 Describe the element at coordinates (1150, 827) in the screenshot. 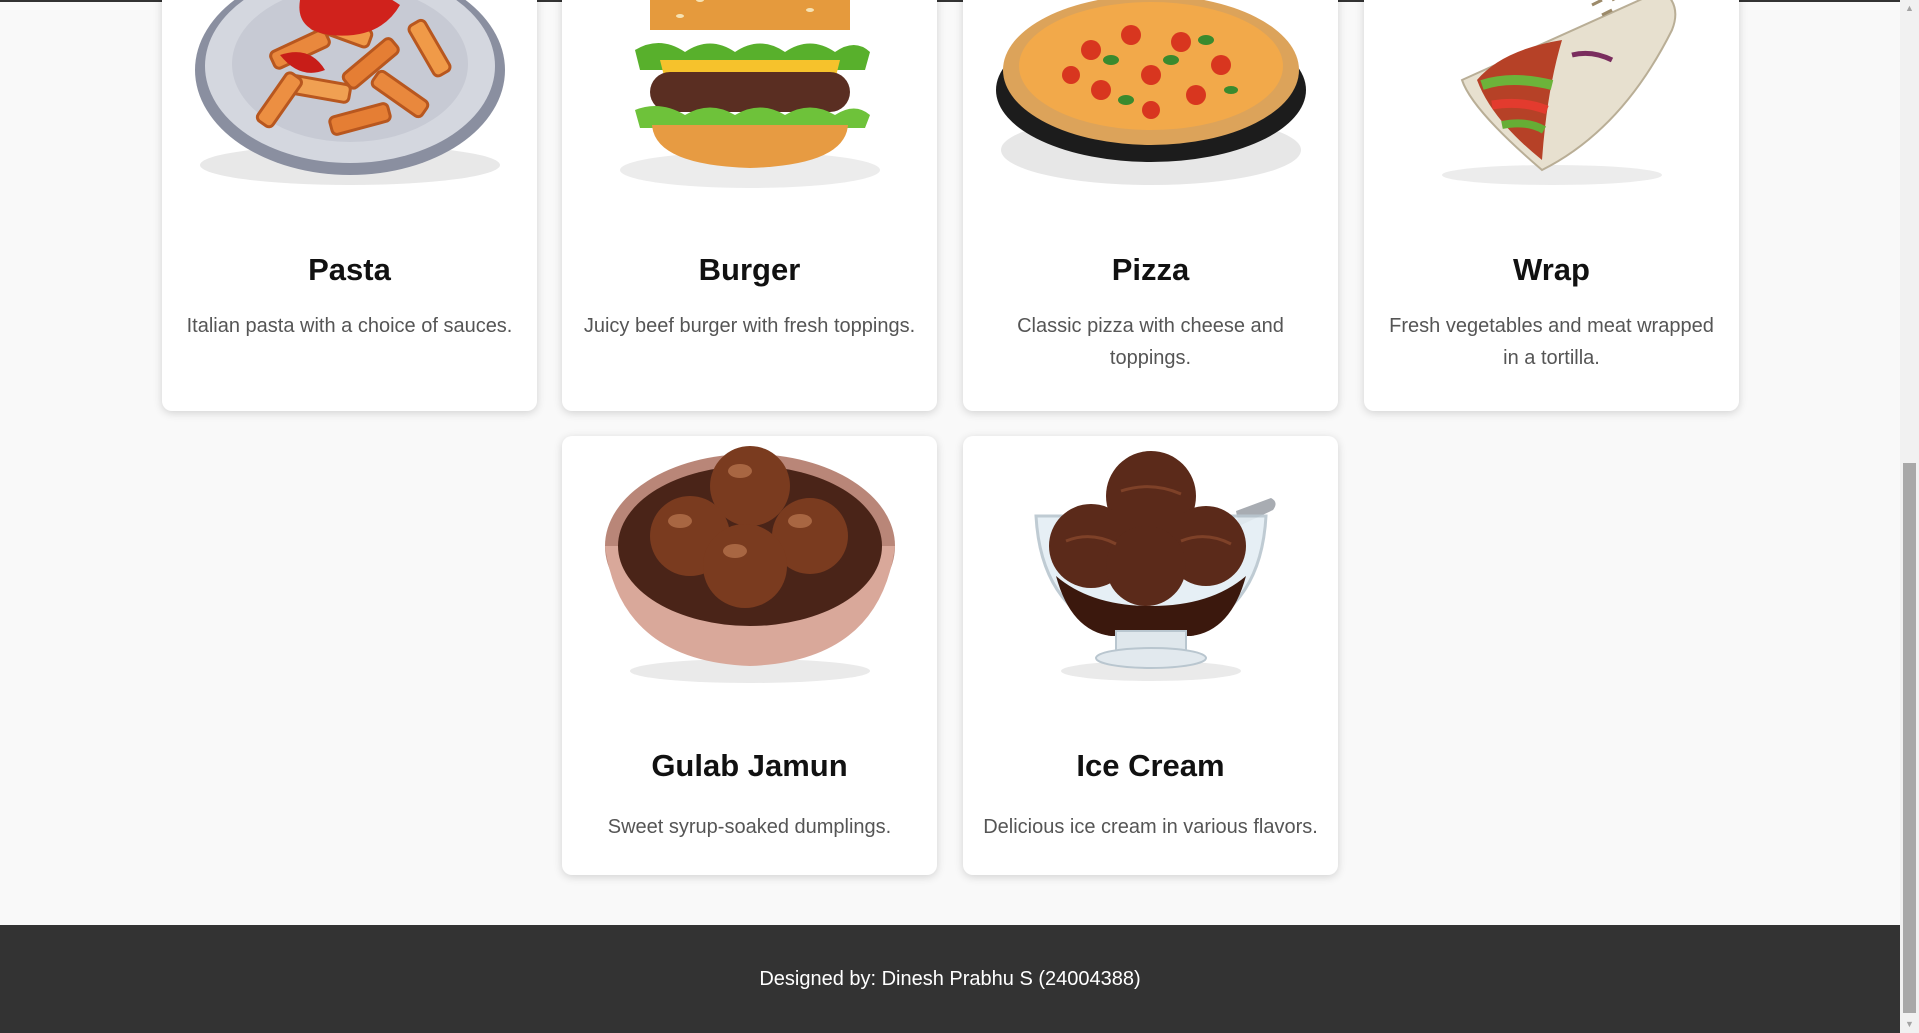

I see `menu-item-description: Delicious ice cream in various flavors.` at that location.